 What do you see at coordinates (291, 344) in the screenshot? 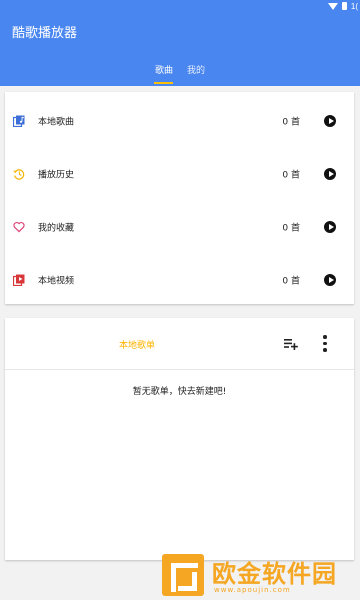
I see `add-playlist-icon` at bounding box center [291, 344].